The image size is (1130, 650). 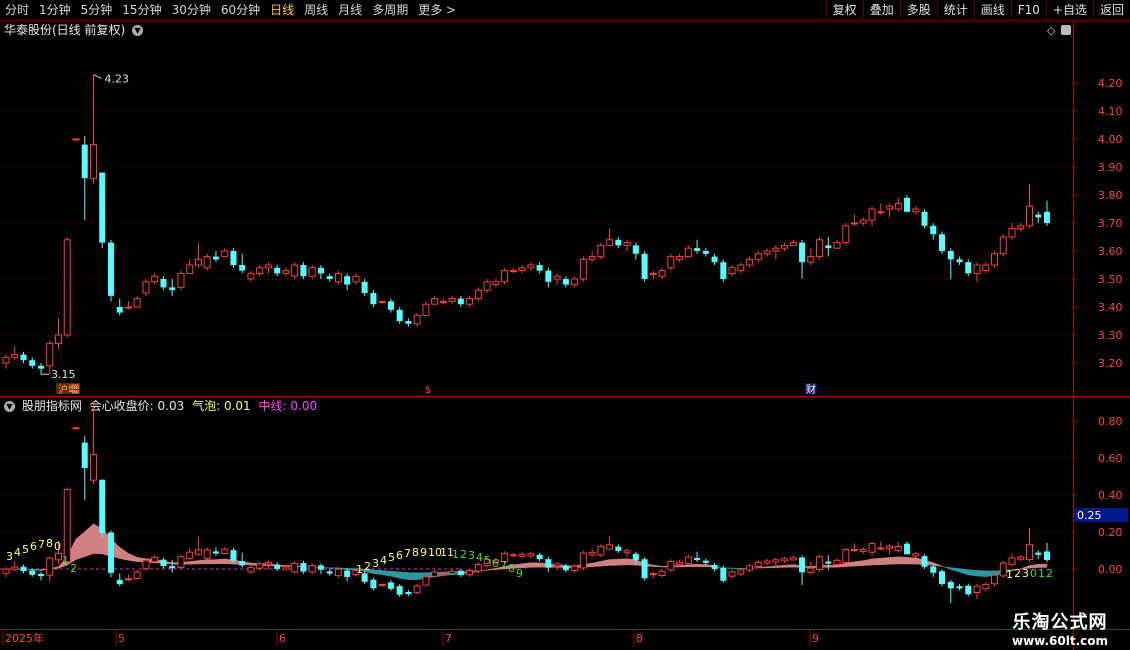 What do you see at coordinates (1066, 30) in the screenshot?
I see `panel-toggle-icon` at bounding box center [1066, 30].